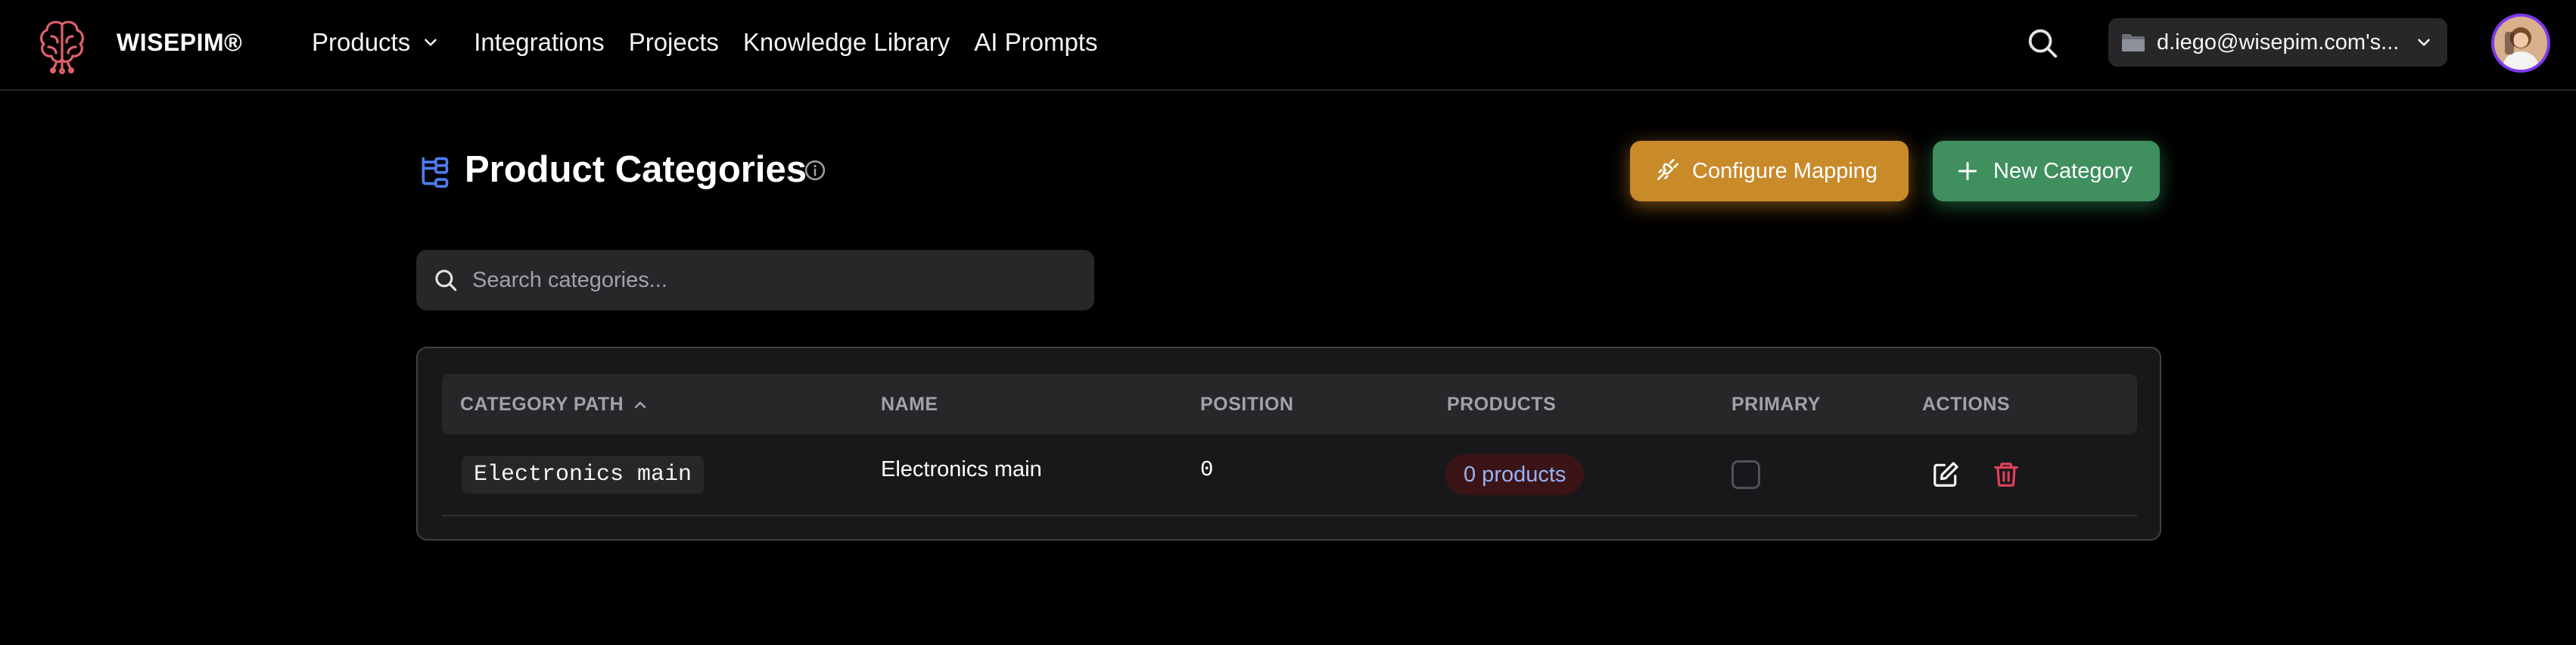 The image size is (2576, 645). Describe the element at coordinates (1966, 404) in the screenshot. I see `column-header-actions: ACTIONS` at that location.